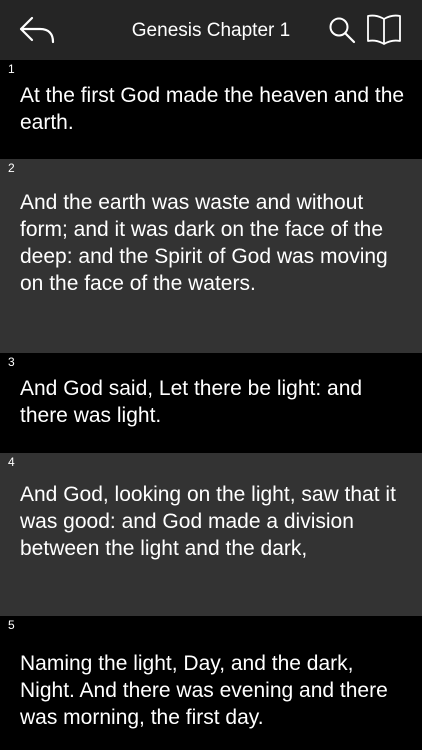 The height and width of the screenshot is (750, 422). What do you see at coordinates (11, 69) in the screenshot?
I see `verse-number: 1` at bounding box center [11, 69].